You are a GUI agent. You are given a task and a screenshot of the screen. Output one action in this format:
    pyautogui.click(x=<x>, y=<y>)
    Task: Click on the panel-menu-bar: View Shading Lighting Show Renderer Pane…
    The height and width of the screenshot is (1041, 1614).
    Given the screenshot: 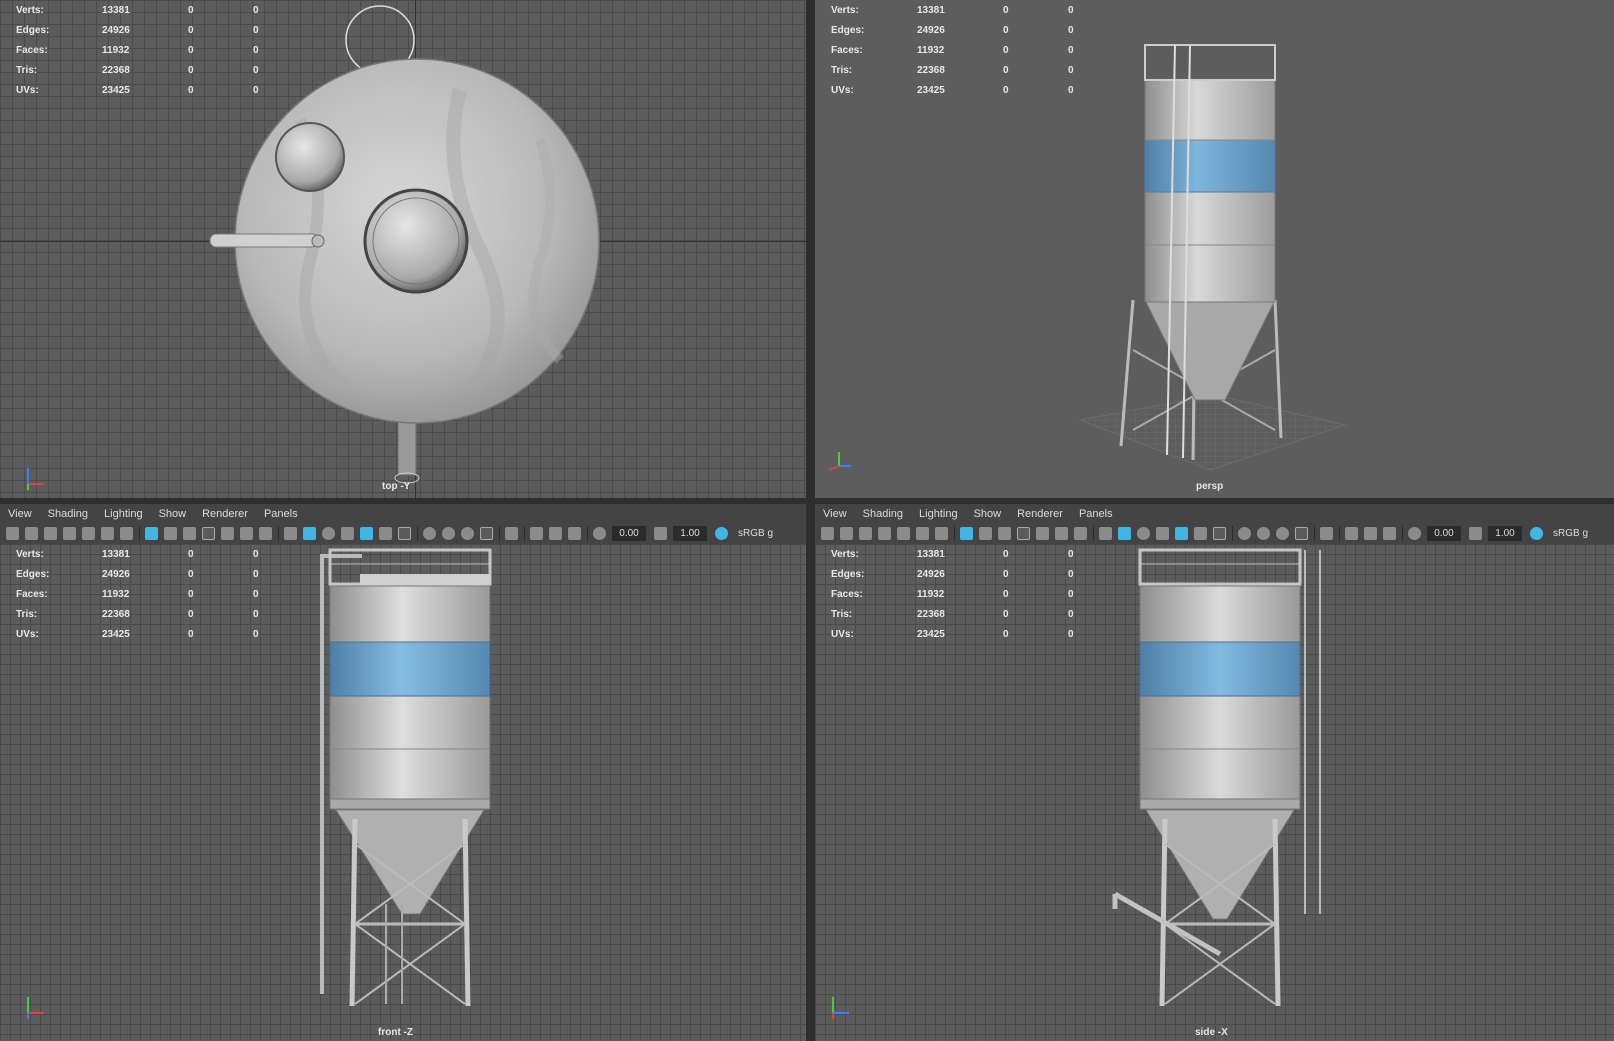 What is the action you would take?
    pyautogui.click(x=403, y=513)
    